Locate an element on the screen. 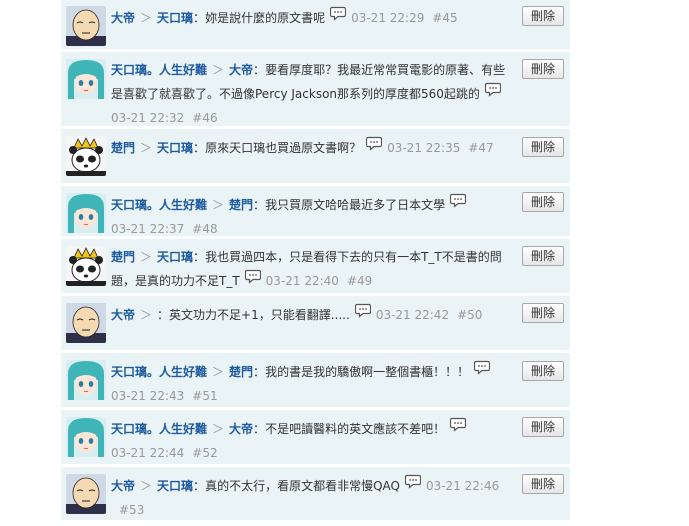  comment-row: 大帝 ＞ ：英文功力不足+1，只能看翻譯..... 03-21 22:42 #50 刪除 is located at coordinates (315, 323).